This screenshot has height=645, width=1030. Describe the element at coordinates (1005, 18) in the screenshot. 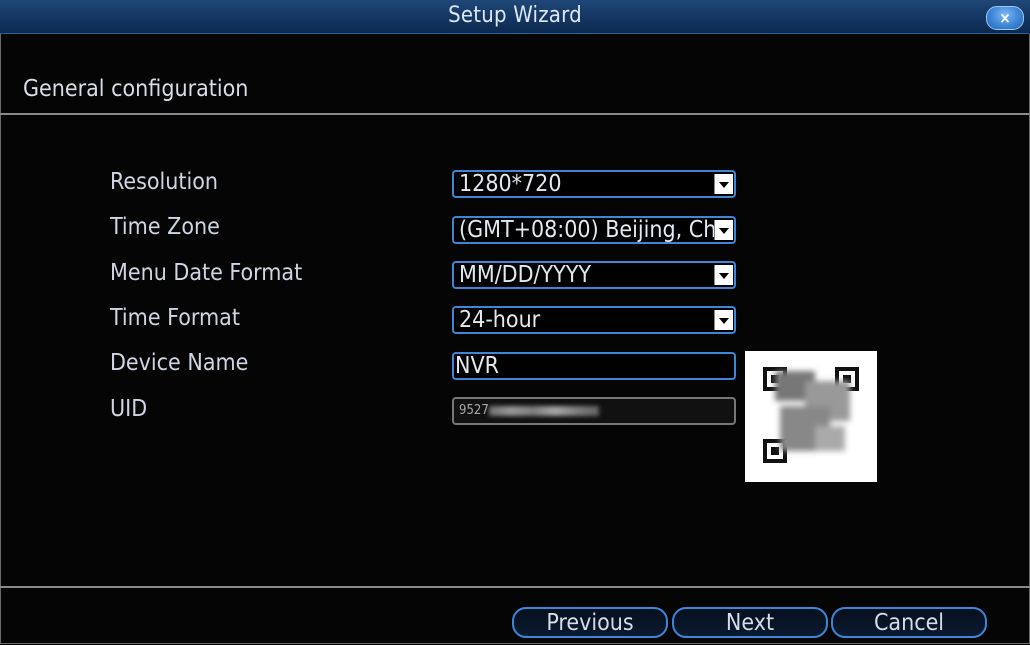

I see `close-icon: ×` at that location.